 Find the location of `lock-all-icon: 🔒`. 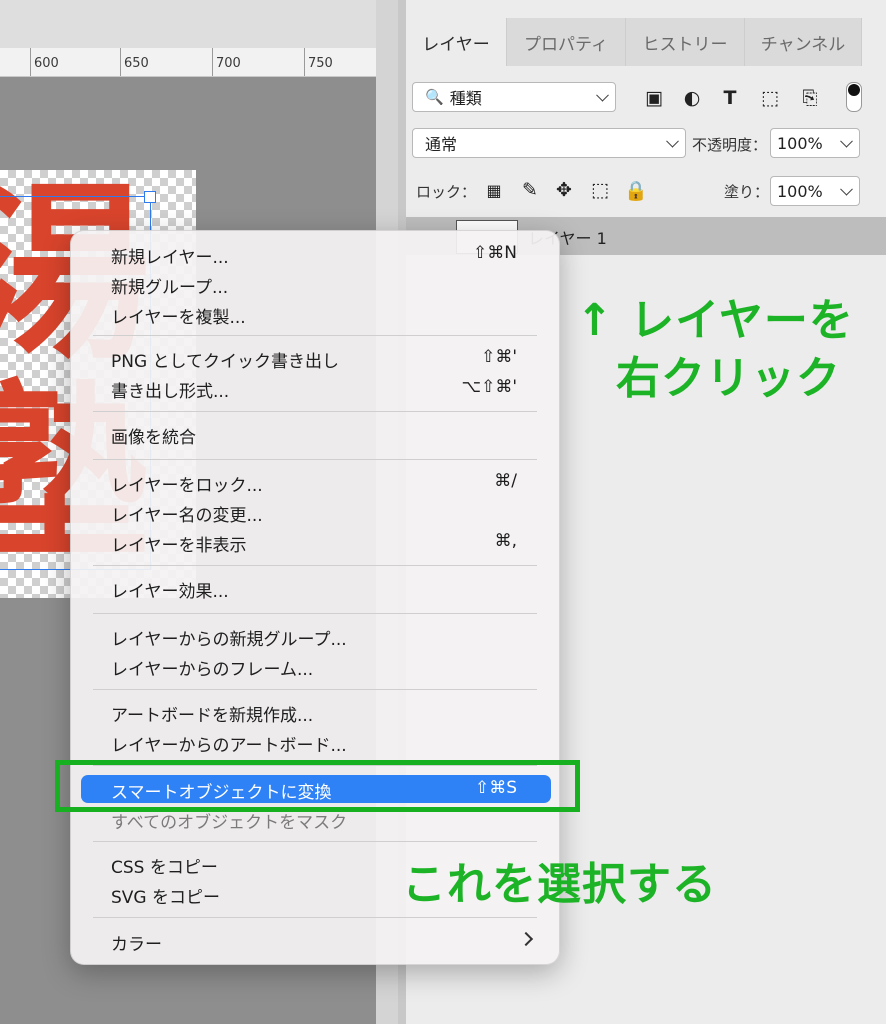

lock-all-icon: 🔒 is located at coordinates (636, 190).